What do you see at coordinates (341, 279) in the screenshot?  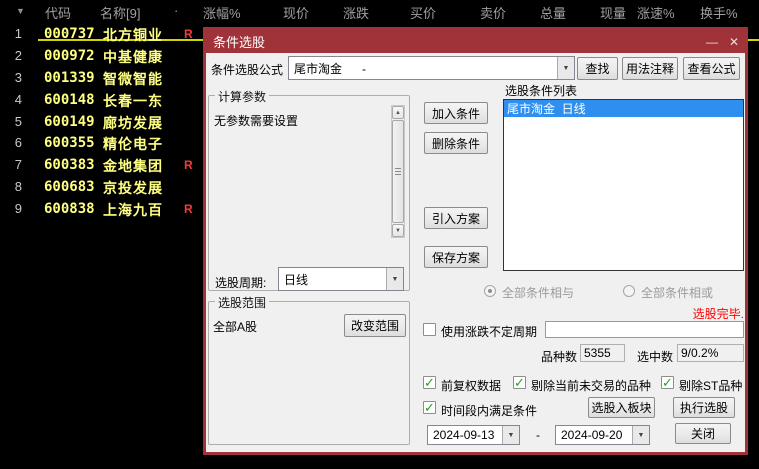 I see `period-combobox: 日线 ▼` at bounding box center [341, 279].